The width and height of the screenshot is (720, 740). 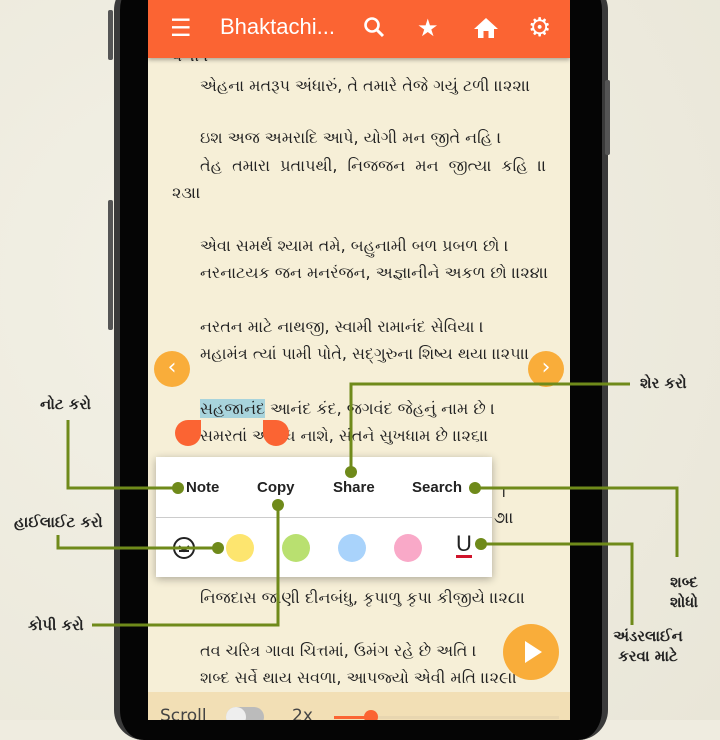 What do you see at coordinates (65, 404) in the screenshot?
I see `callout-note: નોટ કરો` at bounding box center [65, 404].